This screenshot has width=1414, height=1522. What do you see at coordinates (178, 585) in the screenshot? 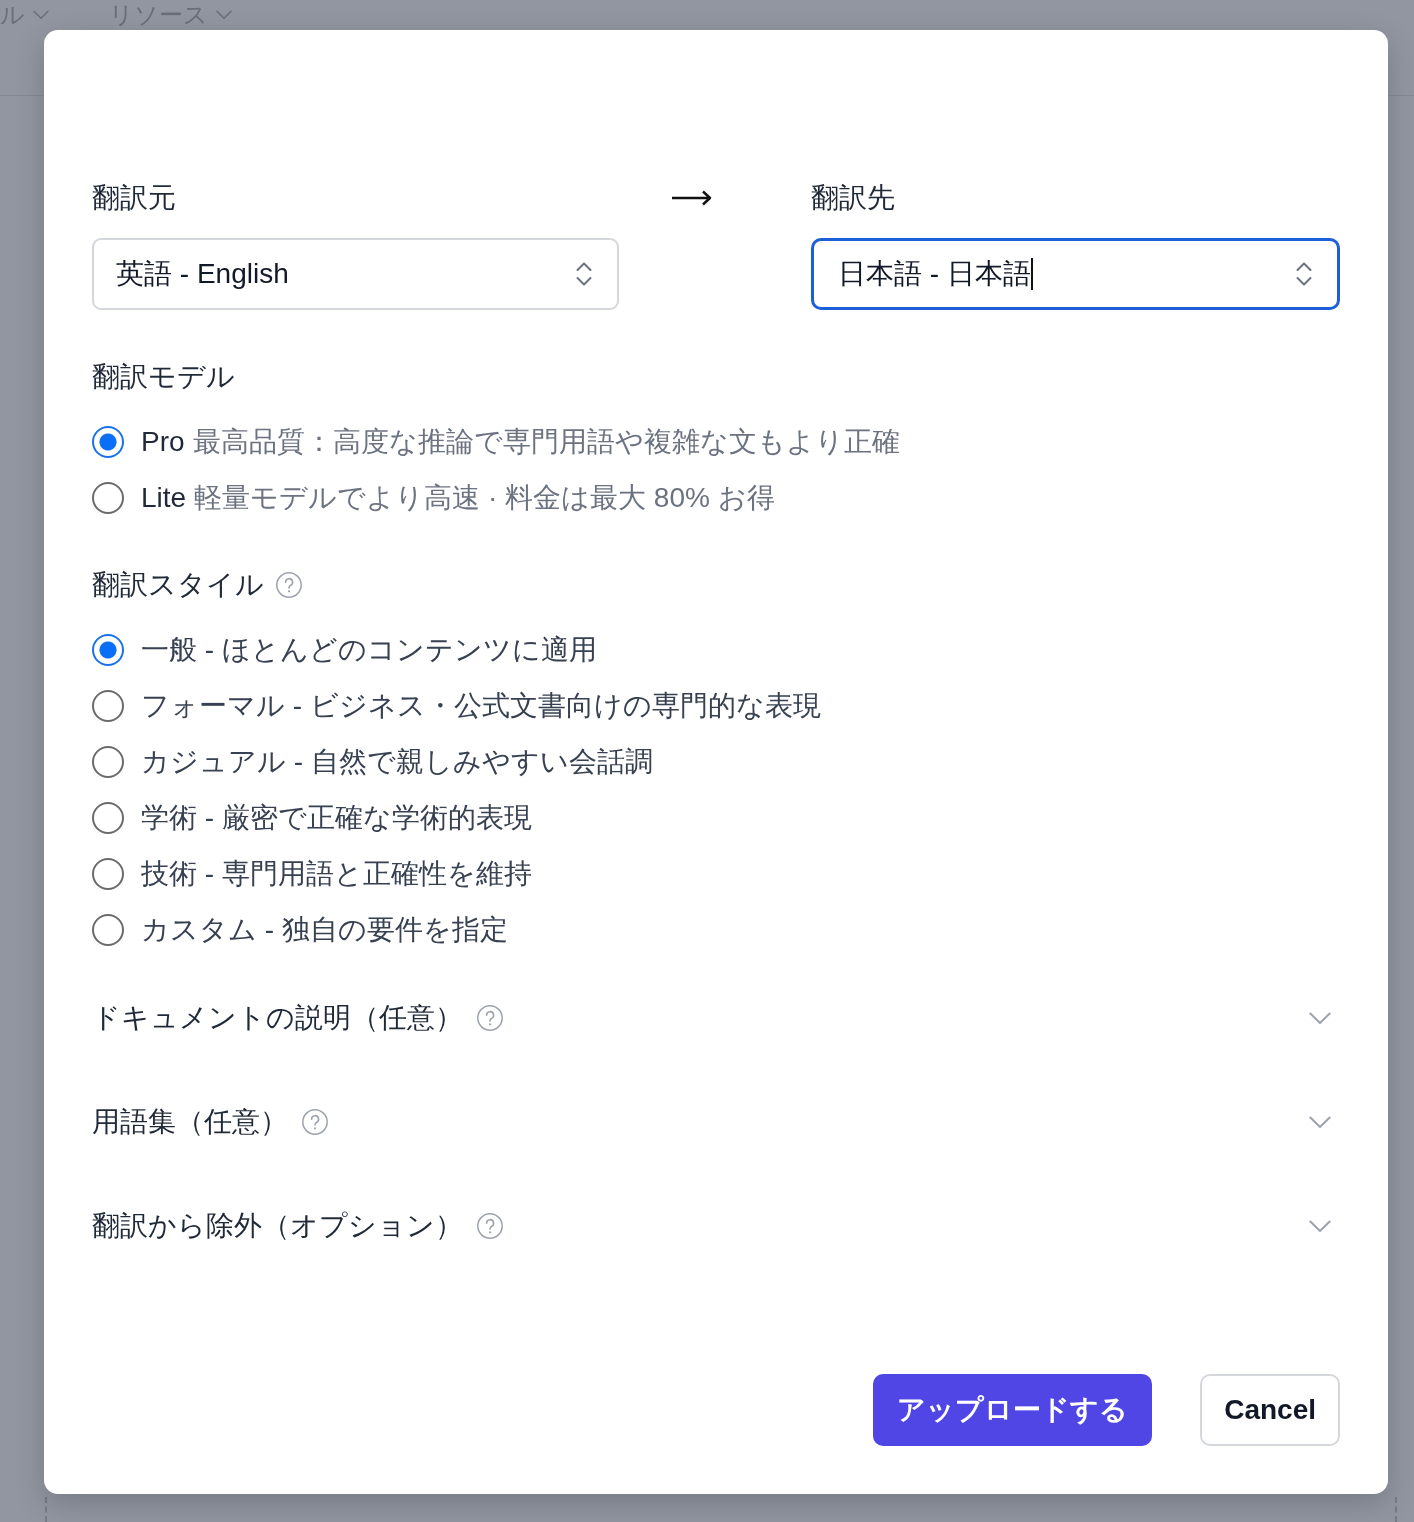
I see `group-label: 翻訳スタイル` at bounding box center [178, 585].